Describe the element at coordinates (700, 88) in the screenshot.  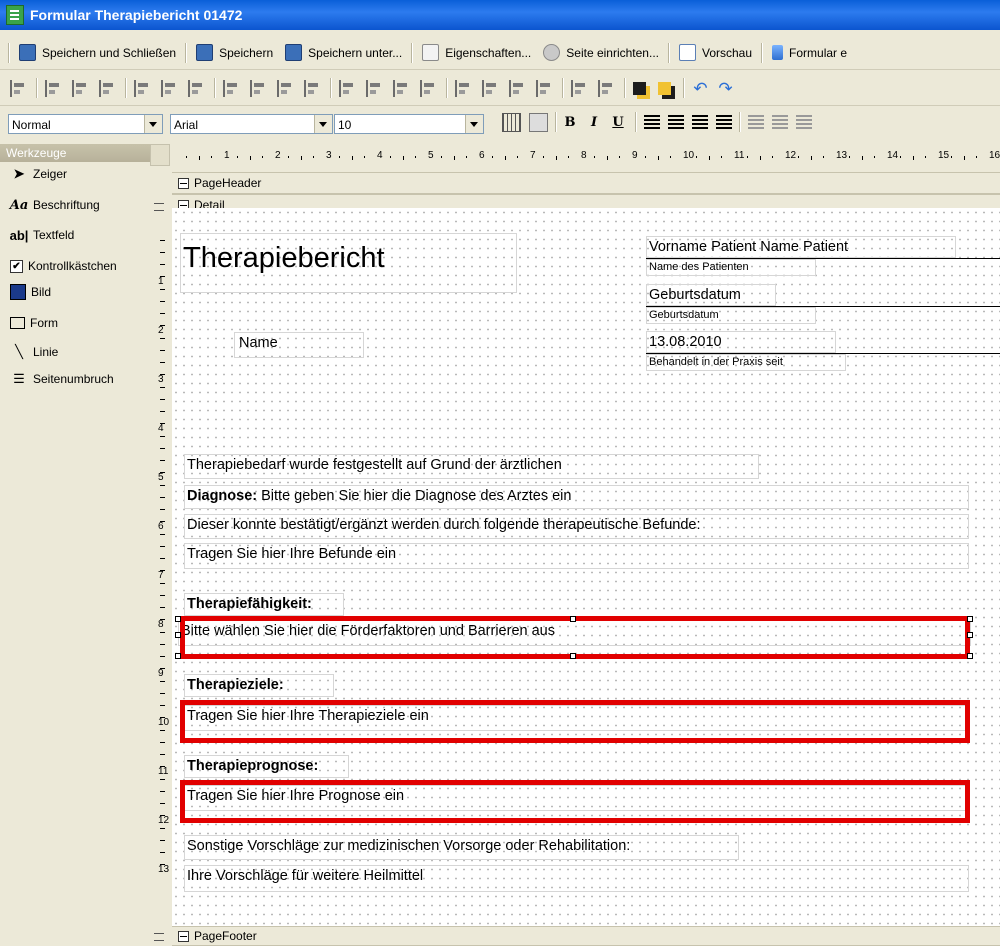
I see `undo-icon: ↶` at that location.